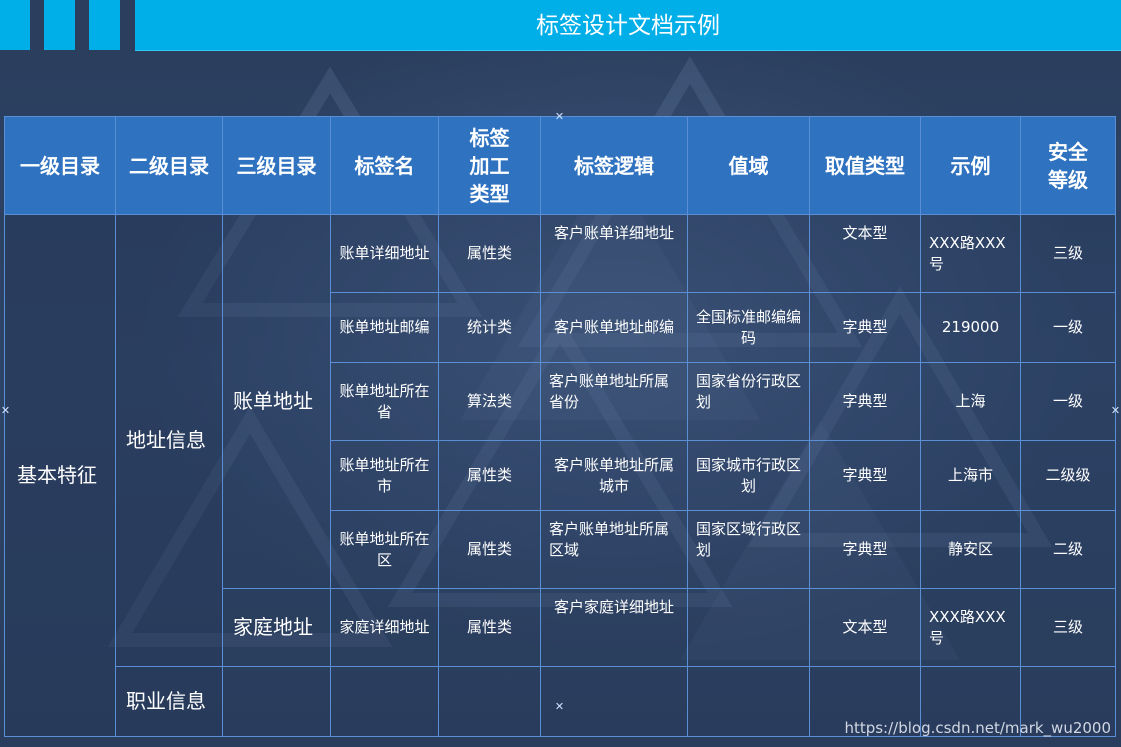  Describe the element at coordinates (1068, 475) in the screenshot. I see `security-level-cell: 二级级` at that location.